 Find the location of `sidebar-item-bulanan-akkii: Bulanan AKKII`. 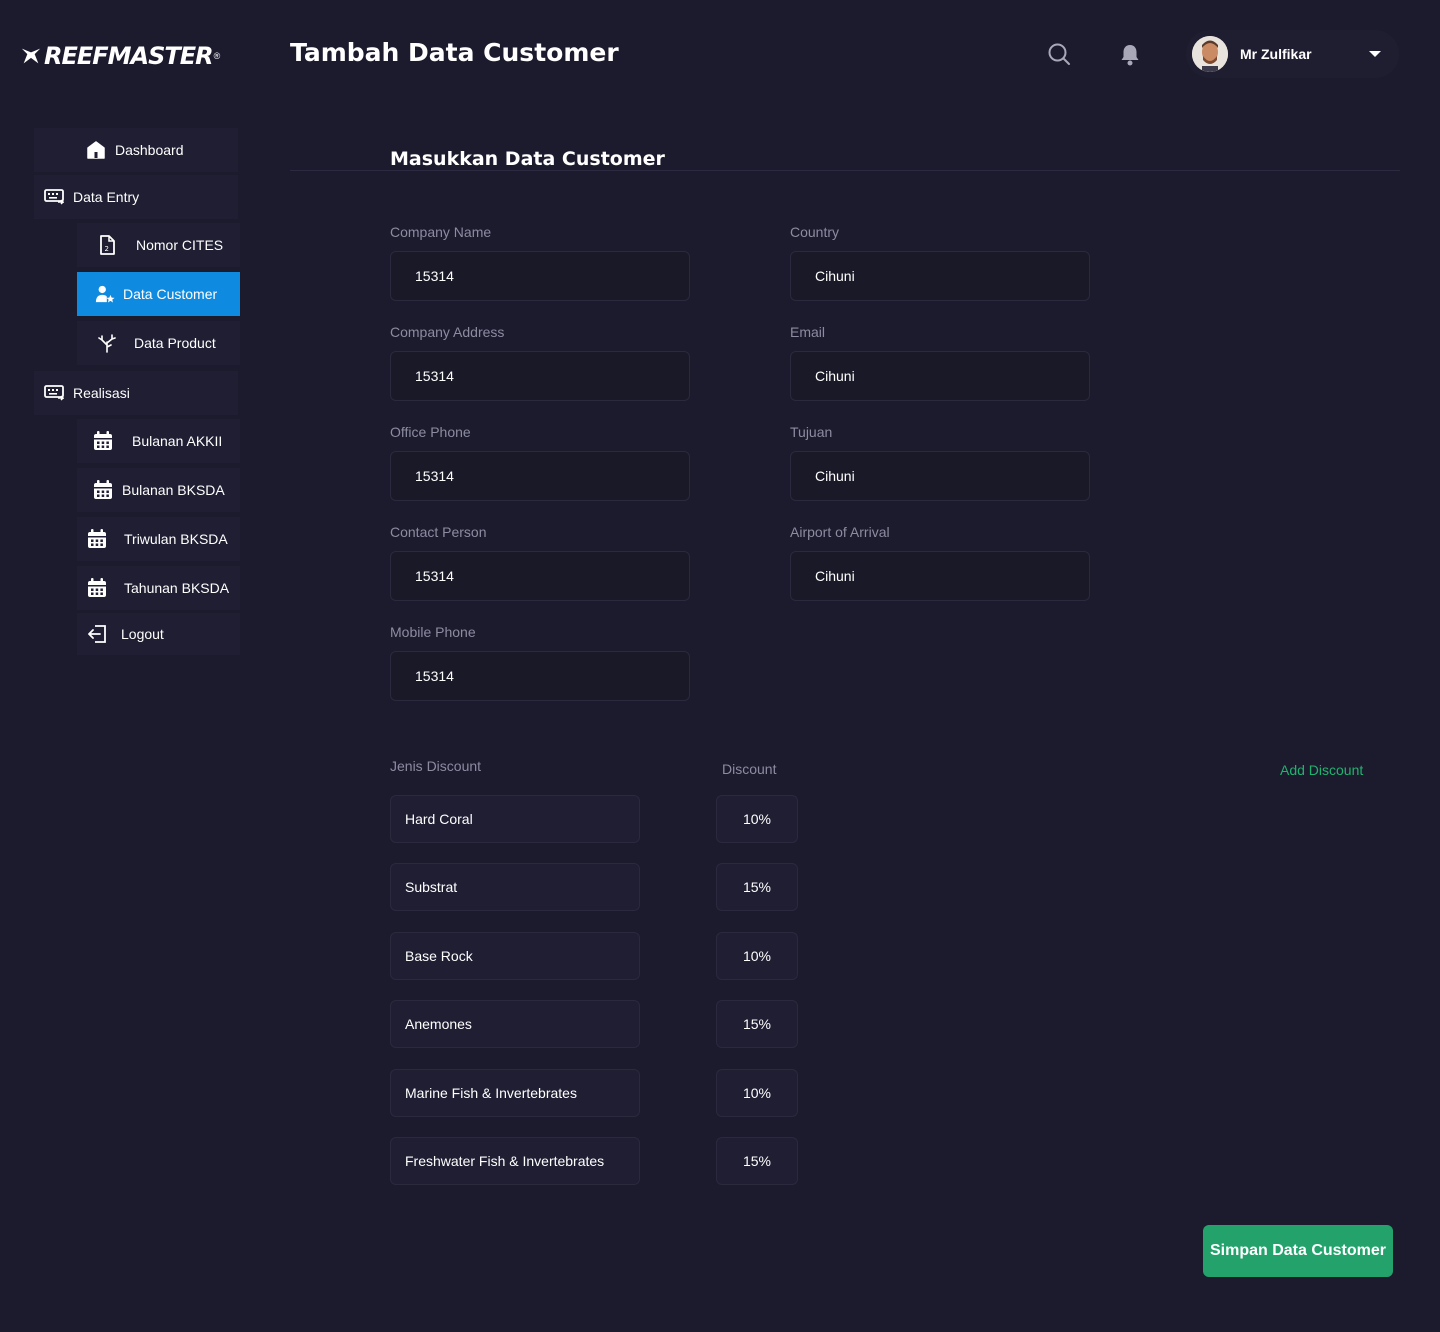

sidebar-item-bulanan-akkii: Bulanan AKKII is located at coordinates (158, 441).